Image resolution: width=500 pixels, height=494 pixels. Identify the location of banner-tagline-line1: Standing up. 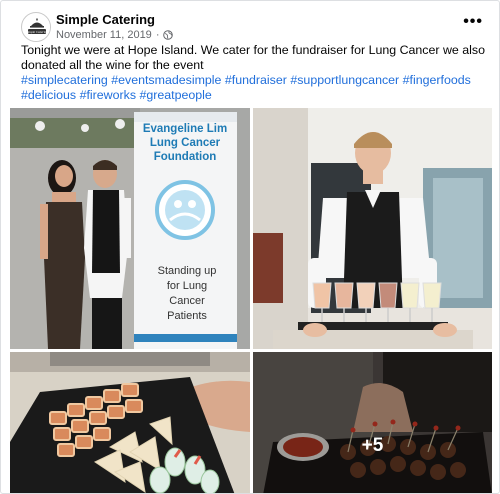
(187, 271).